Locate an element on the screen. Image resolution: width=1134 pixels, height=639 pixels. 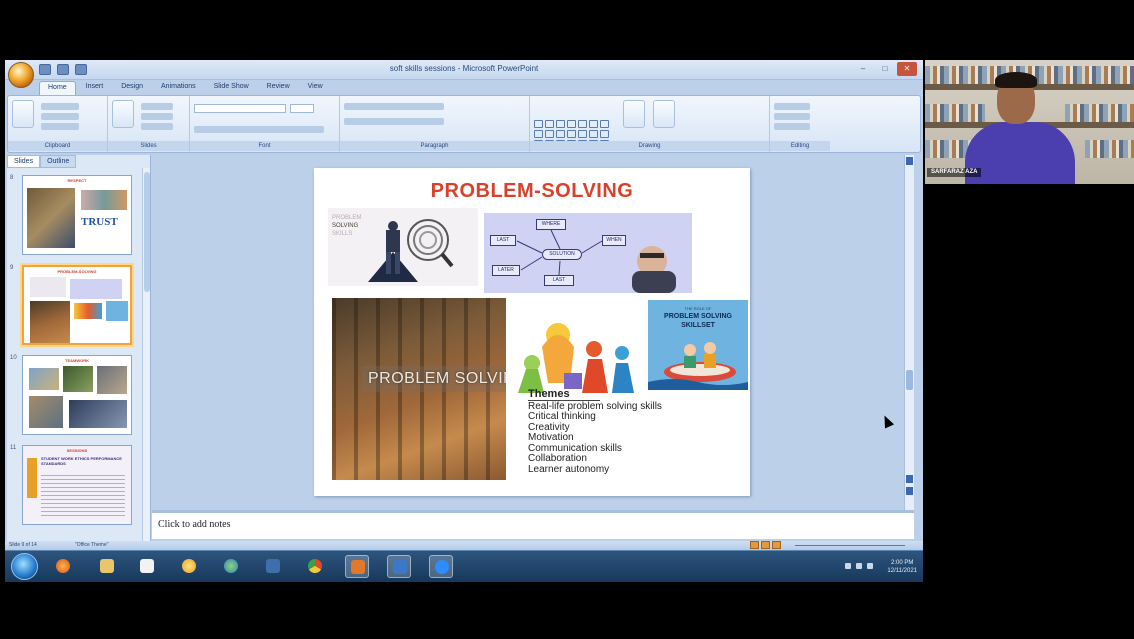
theme-item: Motivation is located at coordinates (551, 437).